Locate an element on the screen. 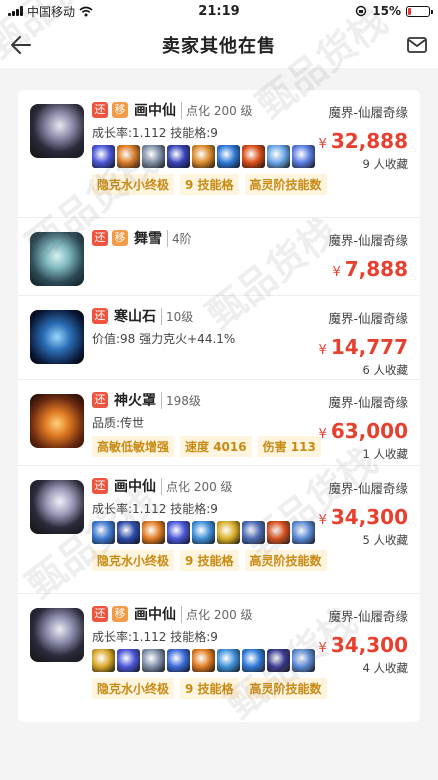 Image resolution: width=438 pixels, height=780 pixels. price-value: 14,777 is located at coordinates (369, 347).